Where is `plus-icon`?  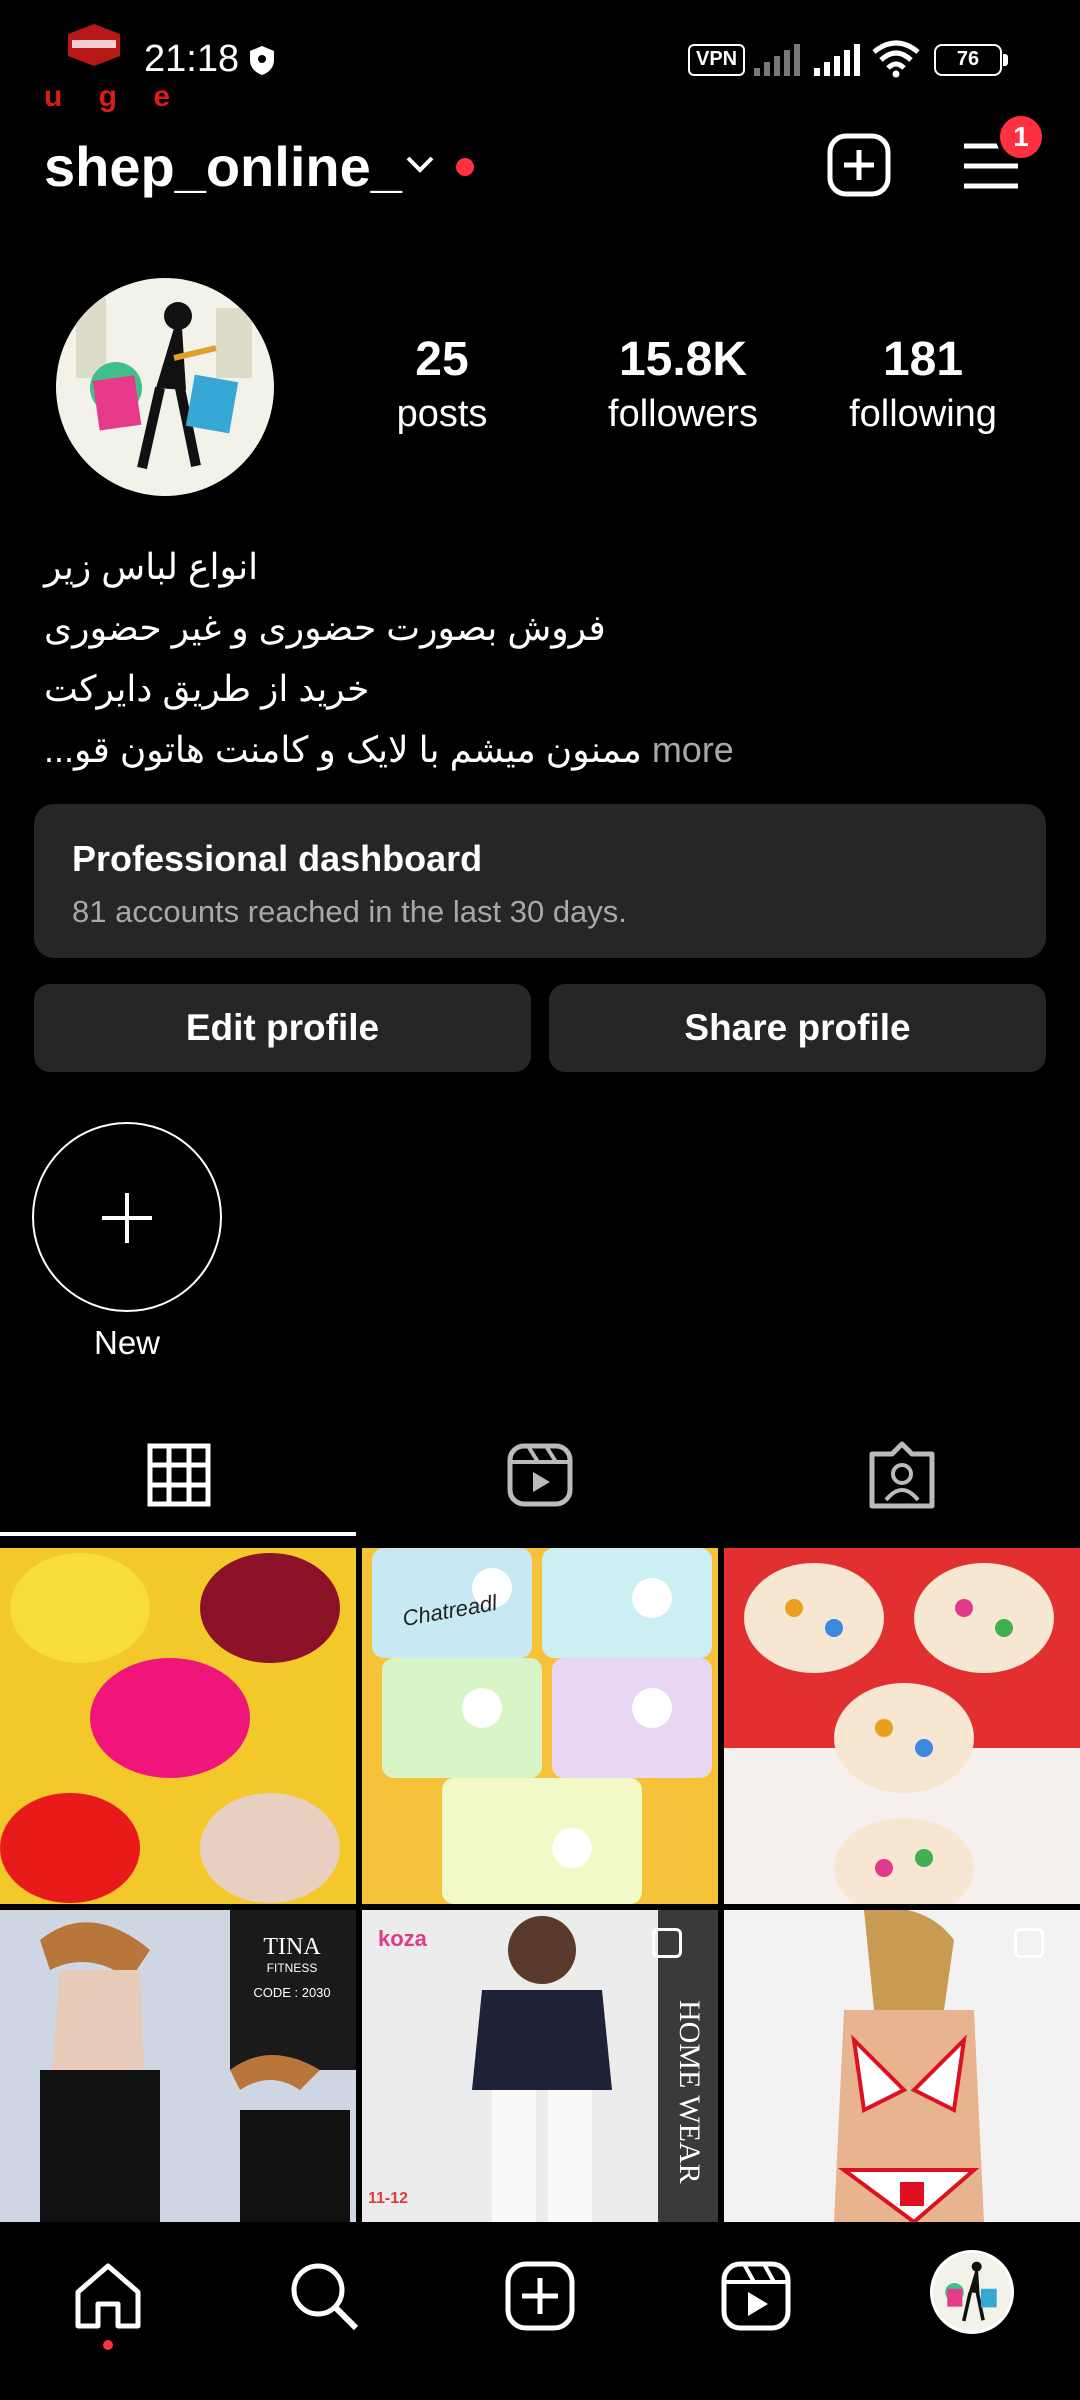
plus-icon is located at coordinates (127, 1218).